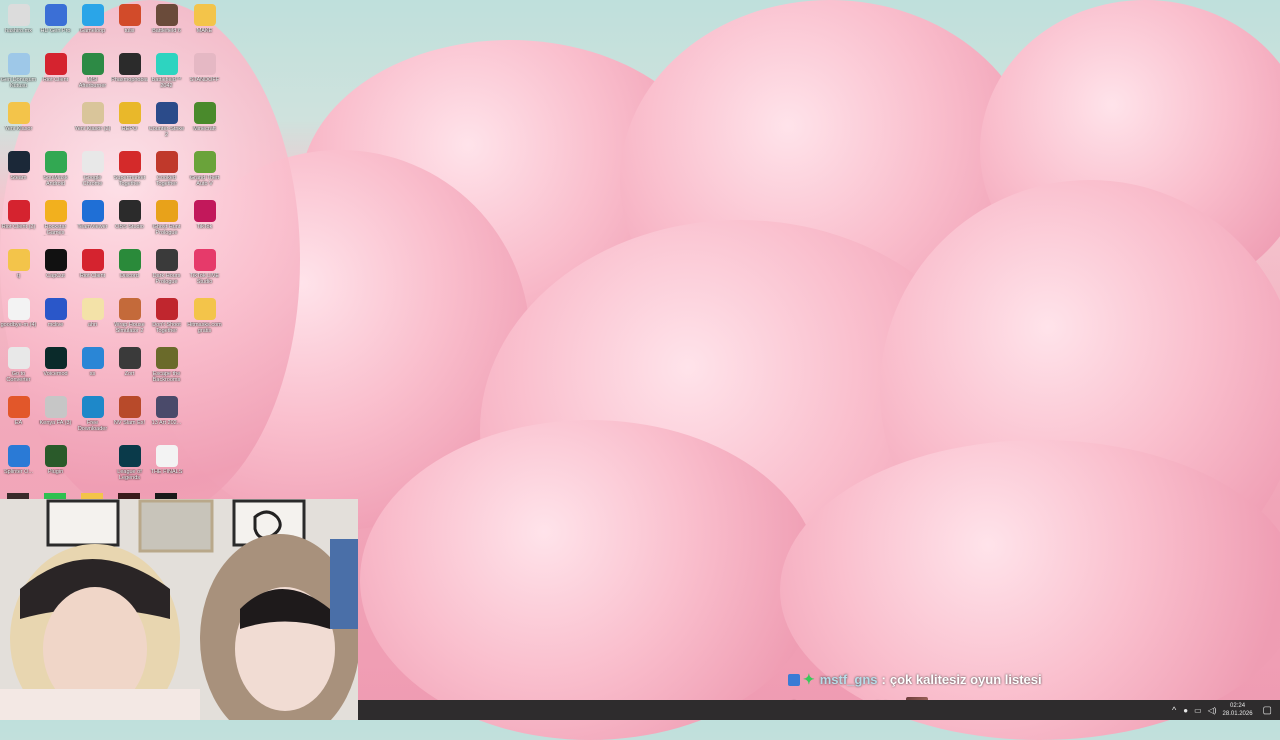 The image size is (1280, 740). I want to click on desktop-icon: THE FINALS, so click(166, 469).